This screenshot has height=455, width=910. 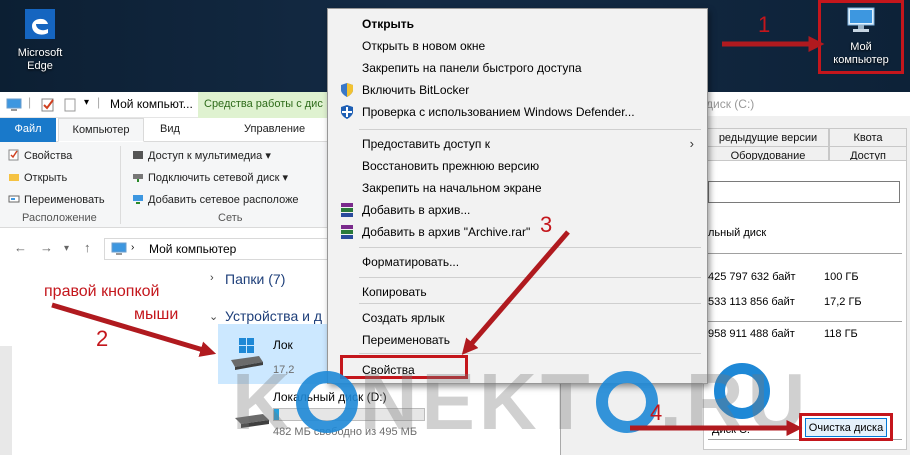 What do you see at coordinates (56, 199) in the screenshot?
I see `ribbon-rename: Переименовать` at bounding box center [56, 199].